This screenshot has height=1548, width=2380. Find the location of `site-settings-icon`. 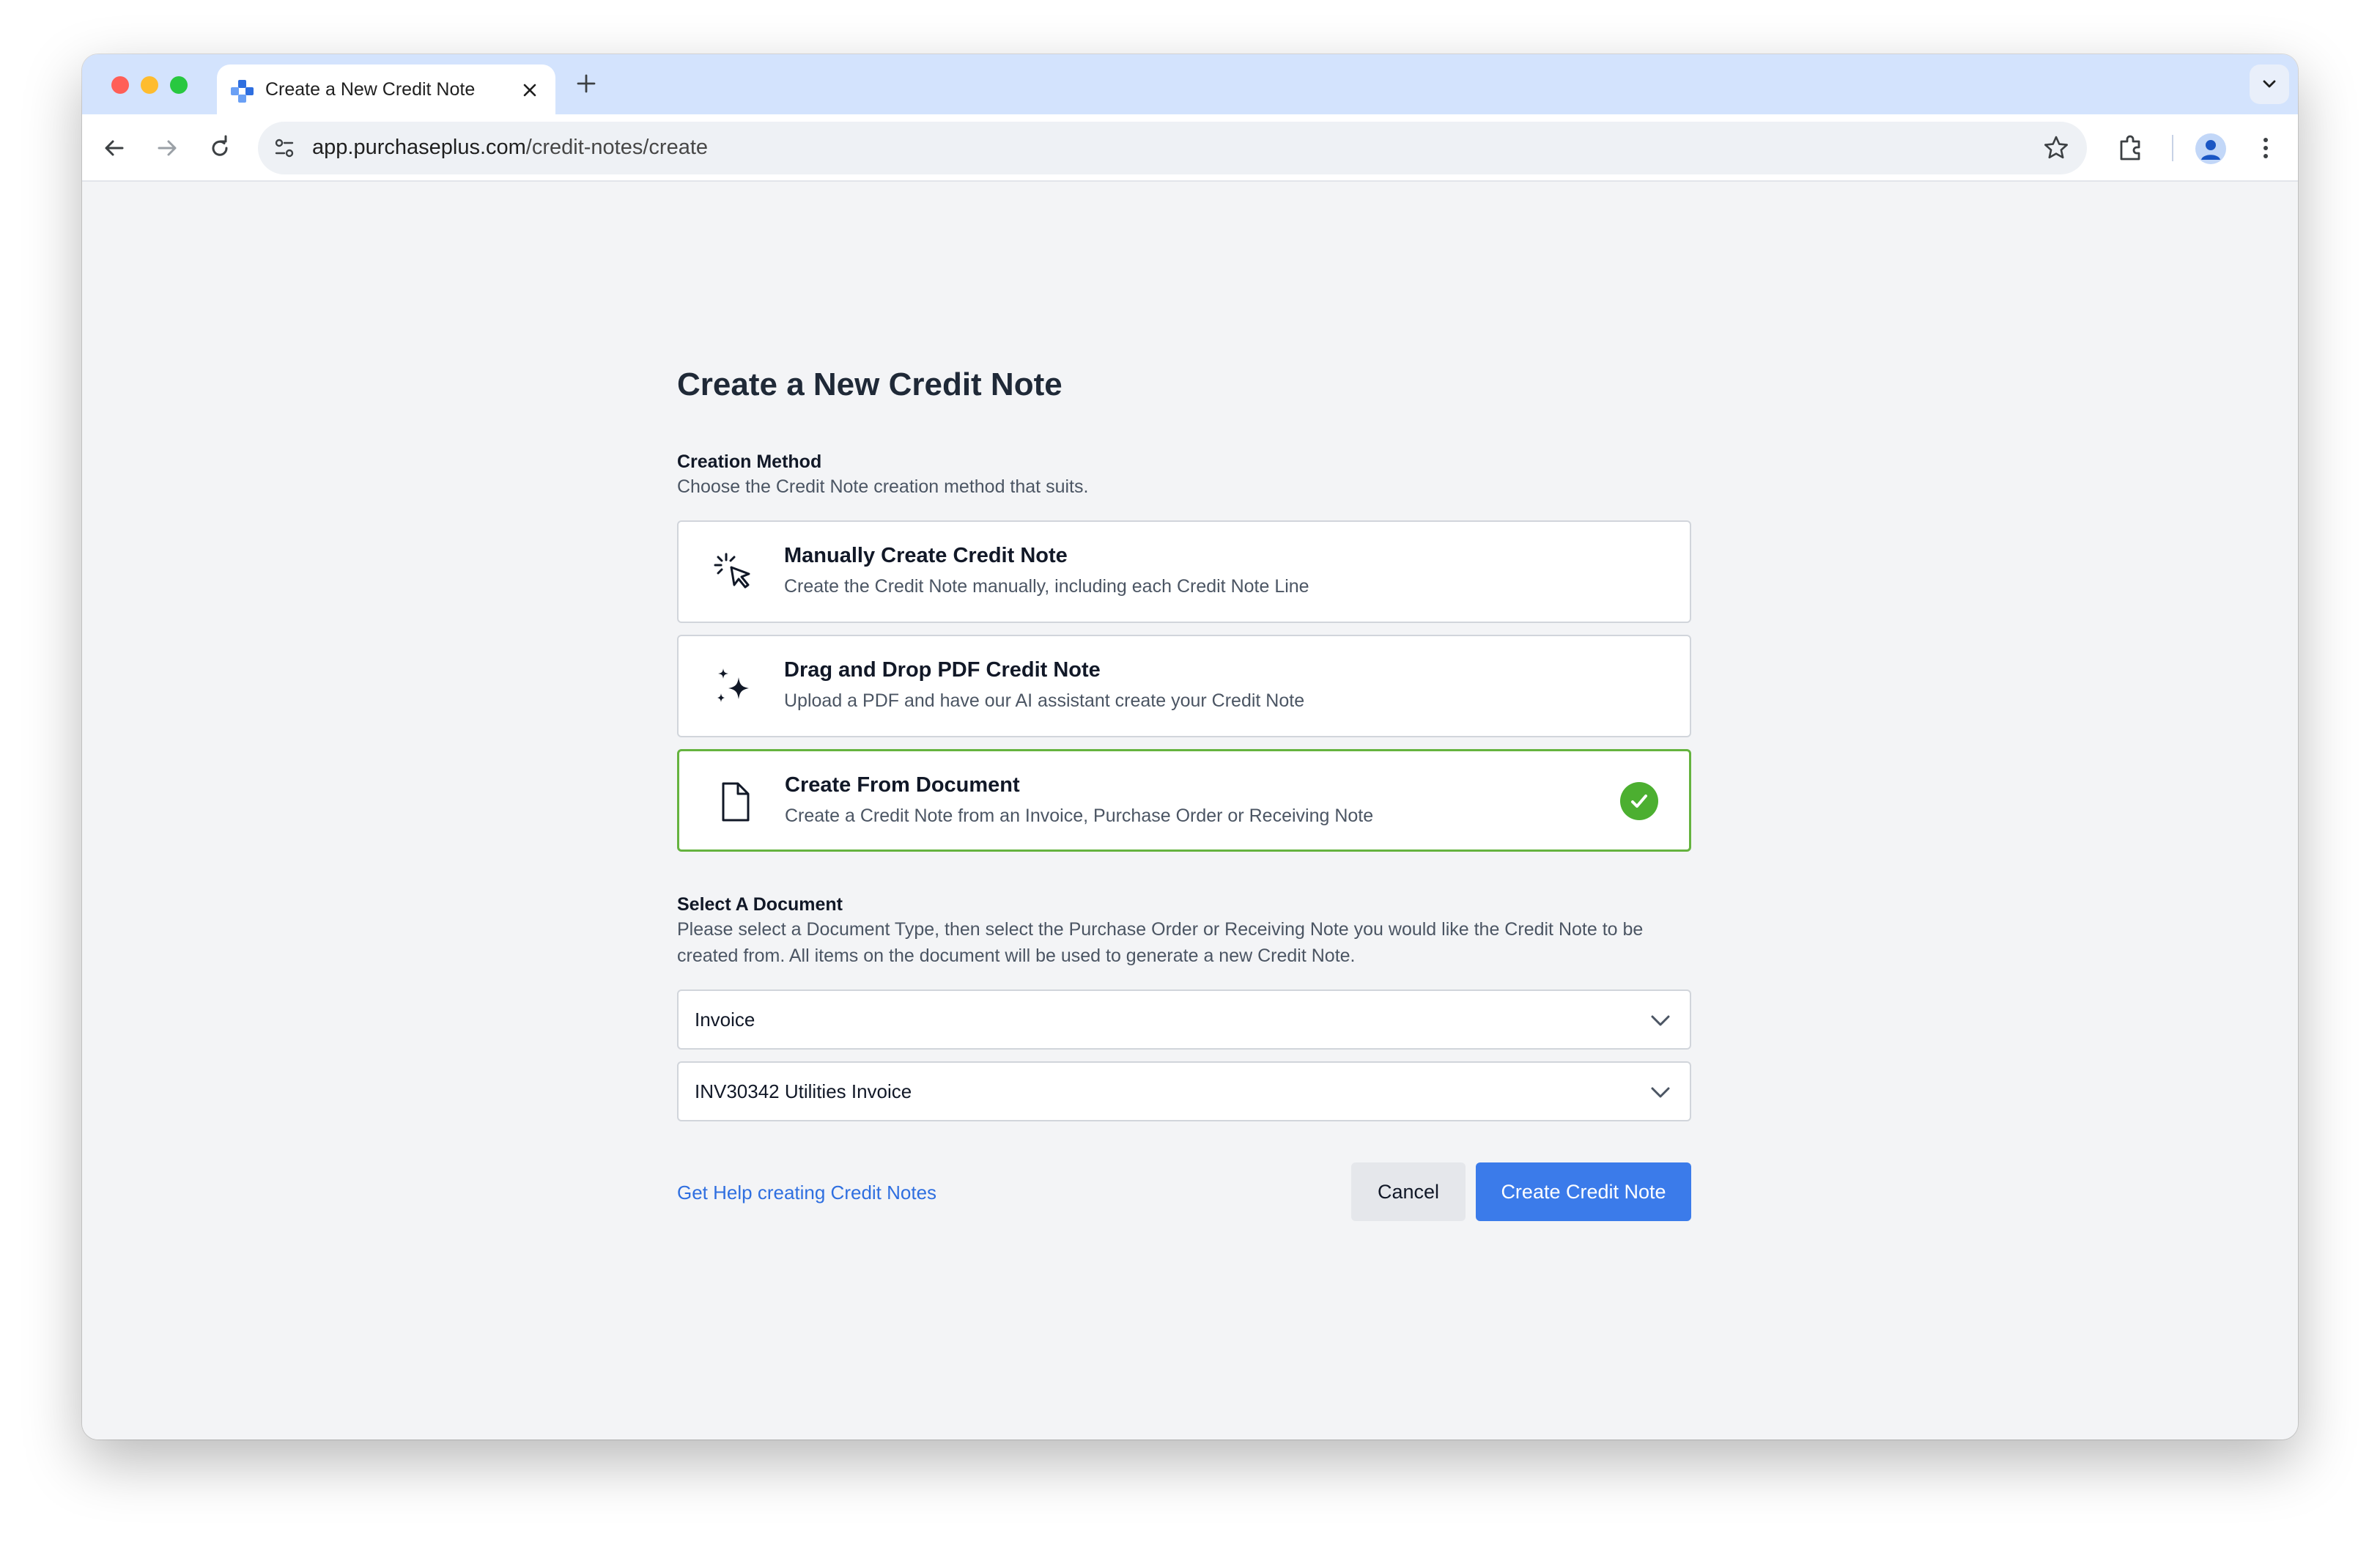

site-settings-icon is located at coordinates (284, 148).